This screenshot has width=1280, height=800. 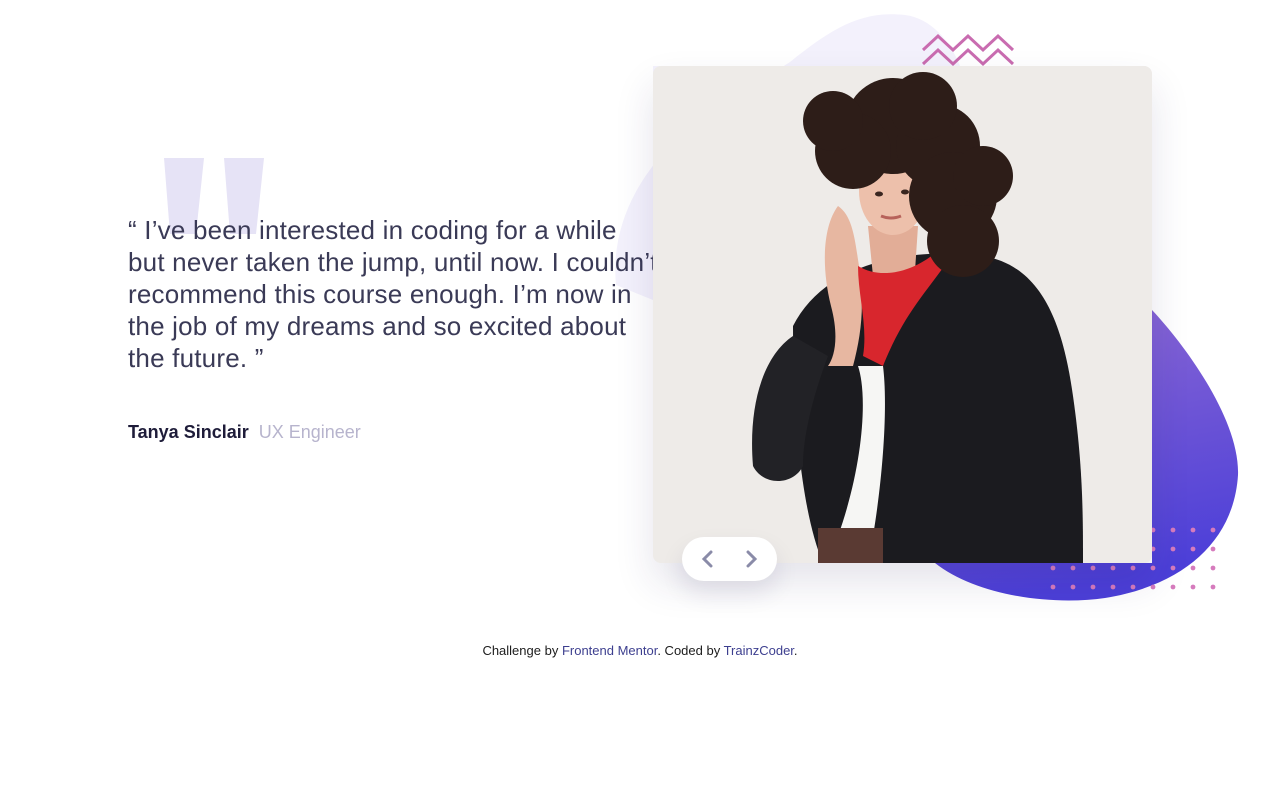 What do you see at coordinates (729, 559) in the screenshot?
I see `slider-navigation` at bounding box center [729, 559].